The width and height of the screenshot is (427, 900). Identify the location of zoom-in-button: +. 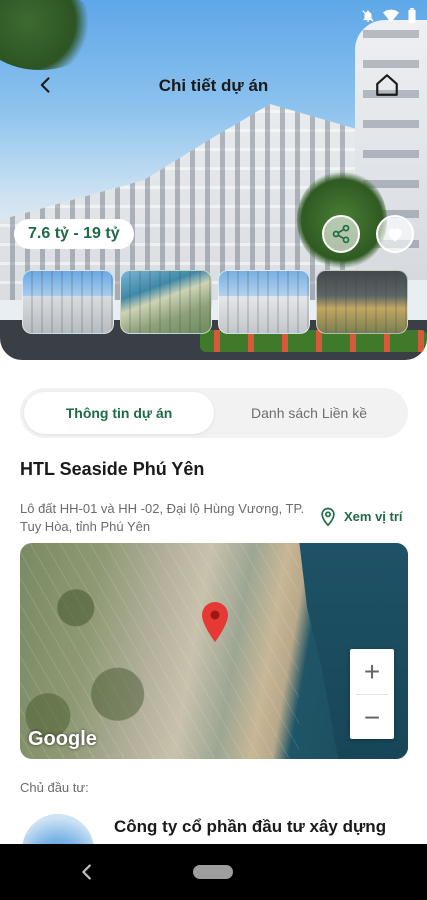
(372, 671).